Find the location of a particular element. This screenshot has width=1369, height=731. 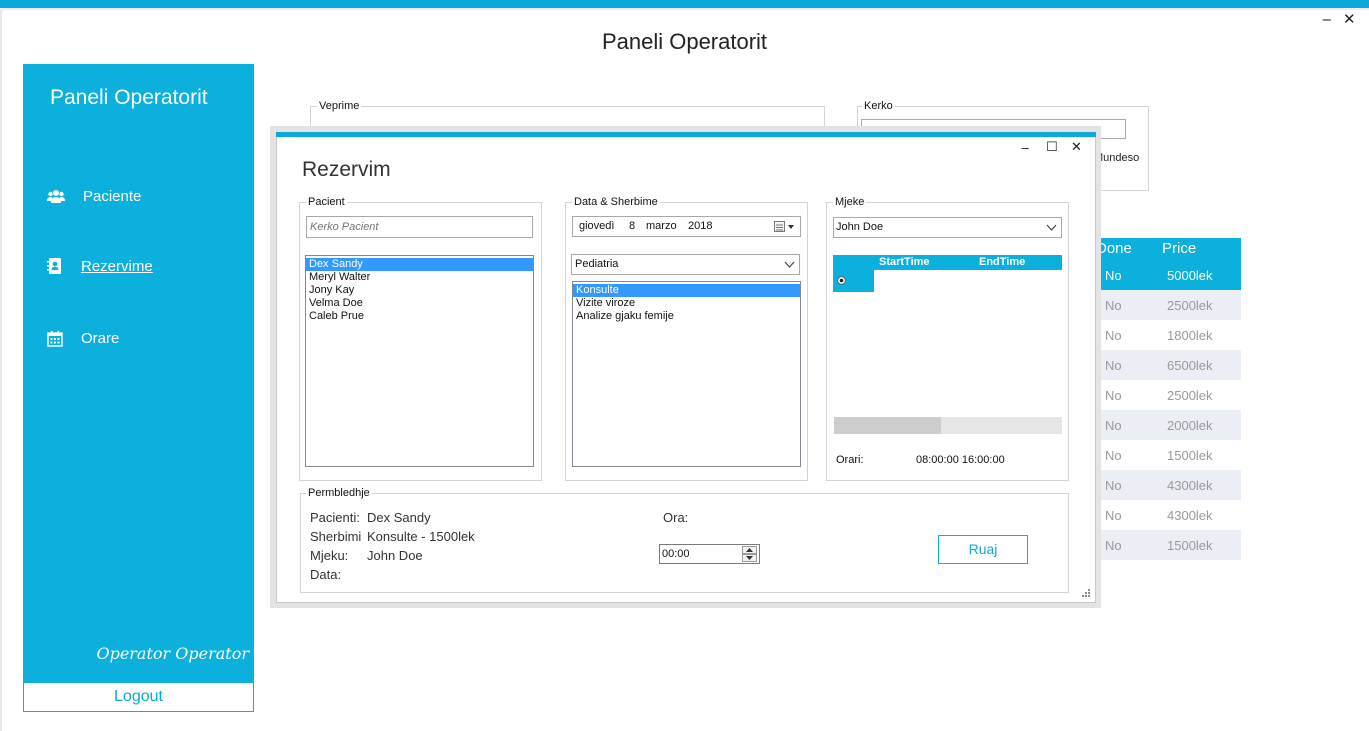

sidebar-item-paciente: Paciente is located at coordinates (94, 196).